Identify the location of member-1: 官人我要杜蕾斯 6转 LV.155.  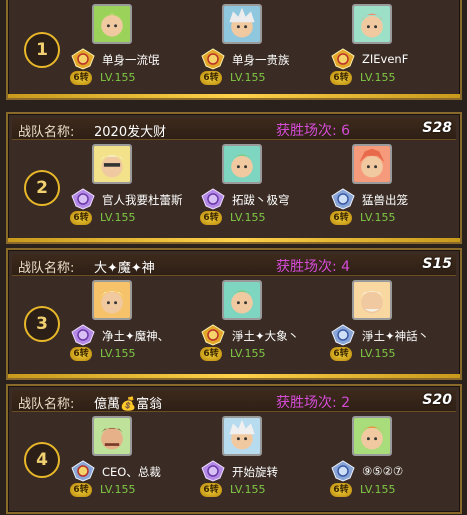
(135, 184).